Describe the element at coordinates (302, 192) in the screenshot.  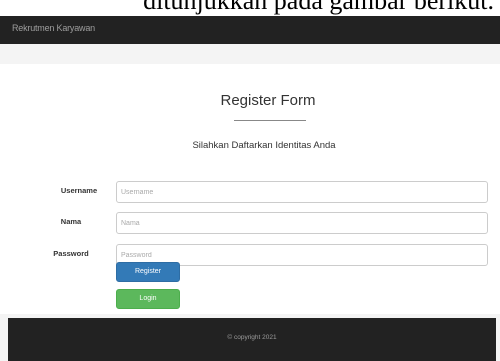
I see `username-field` at that location.